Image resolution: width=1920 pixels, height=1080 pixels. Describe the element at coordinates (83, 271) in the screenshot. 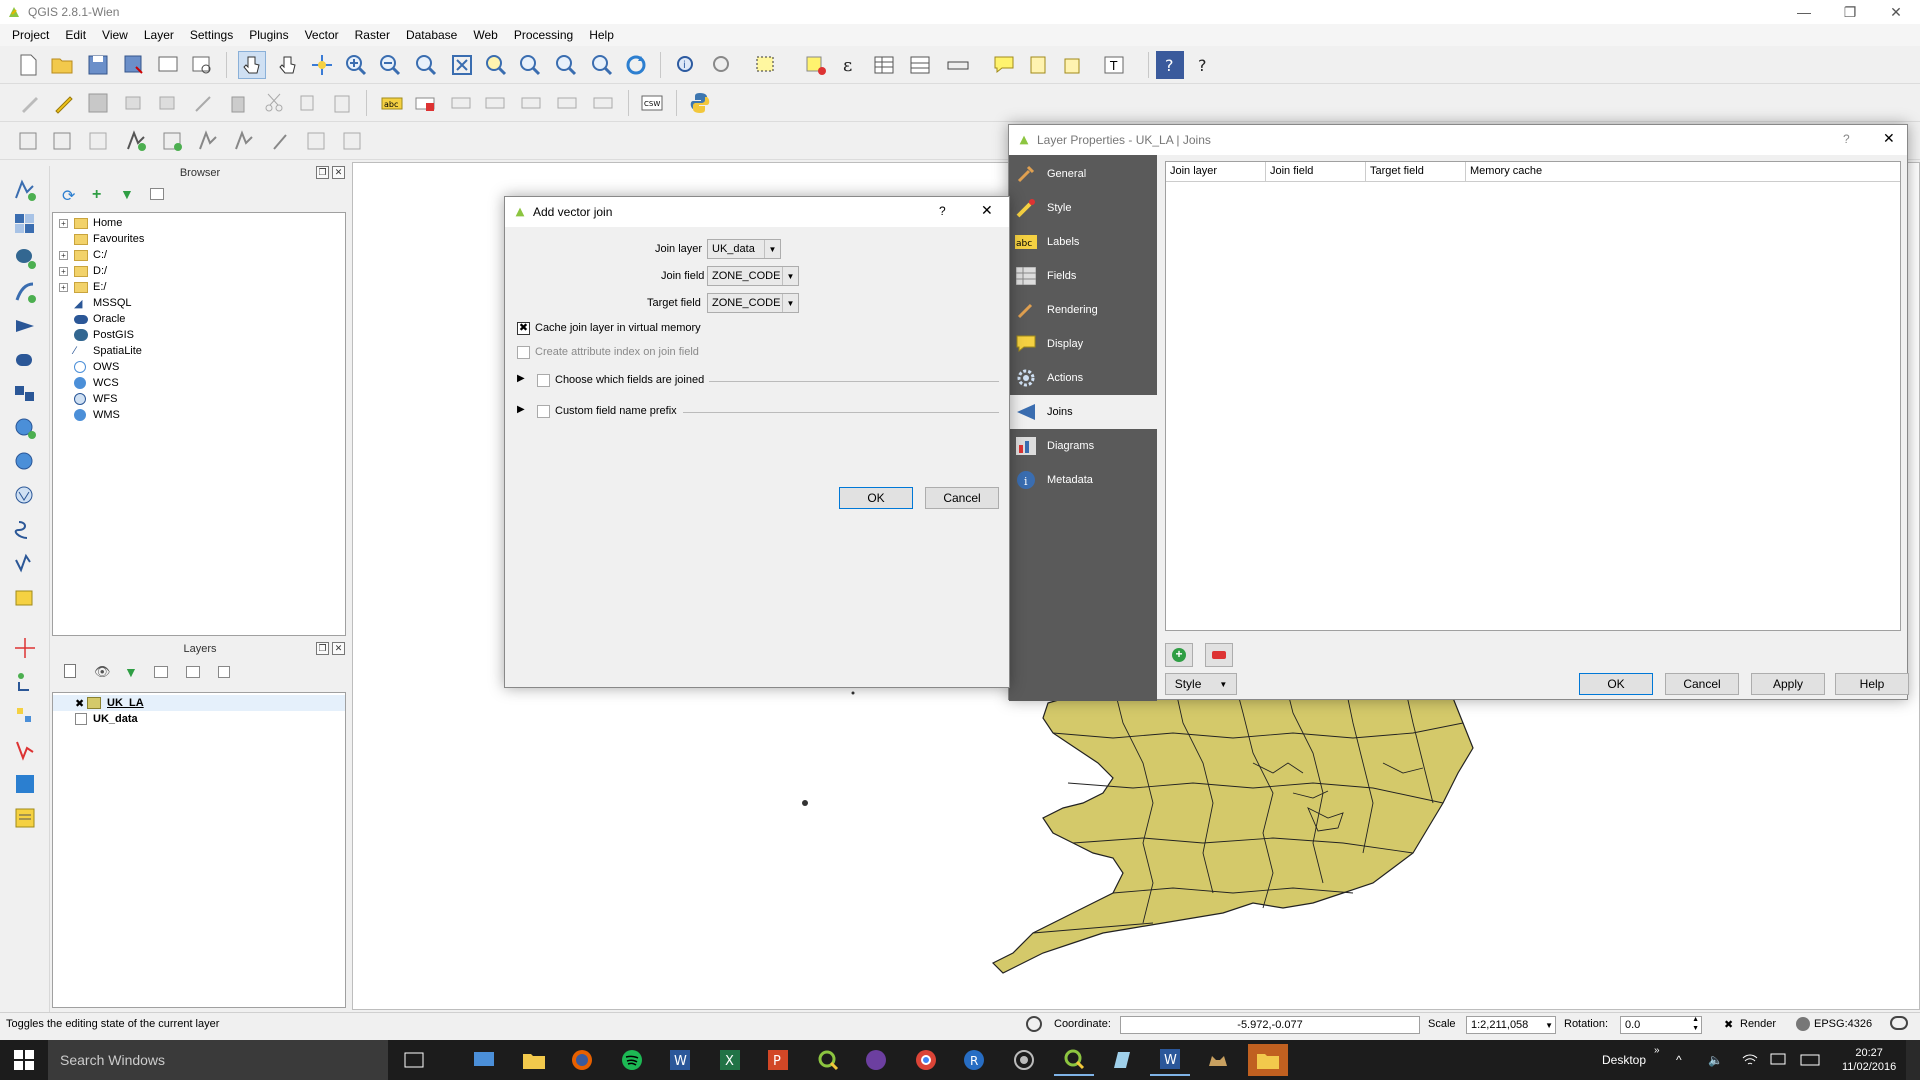

I see `browser-item-d-drive: + D:/` at that location.